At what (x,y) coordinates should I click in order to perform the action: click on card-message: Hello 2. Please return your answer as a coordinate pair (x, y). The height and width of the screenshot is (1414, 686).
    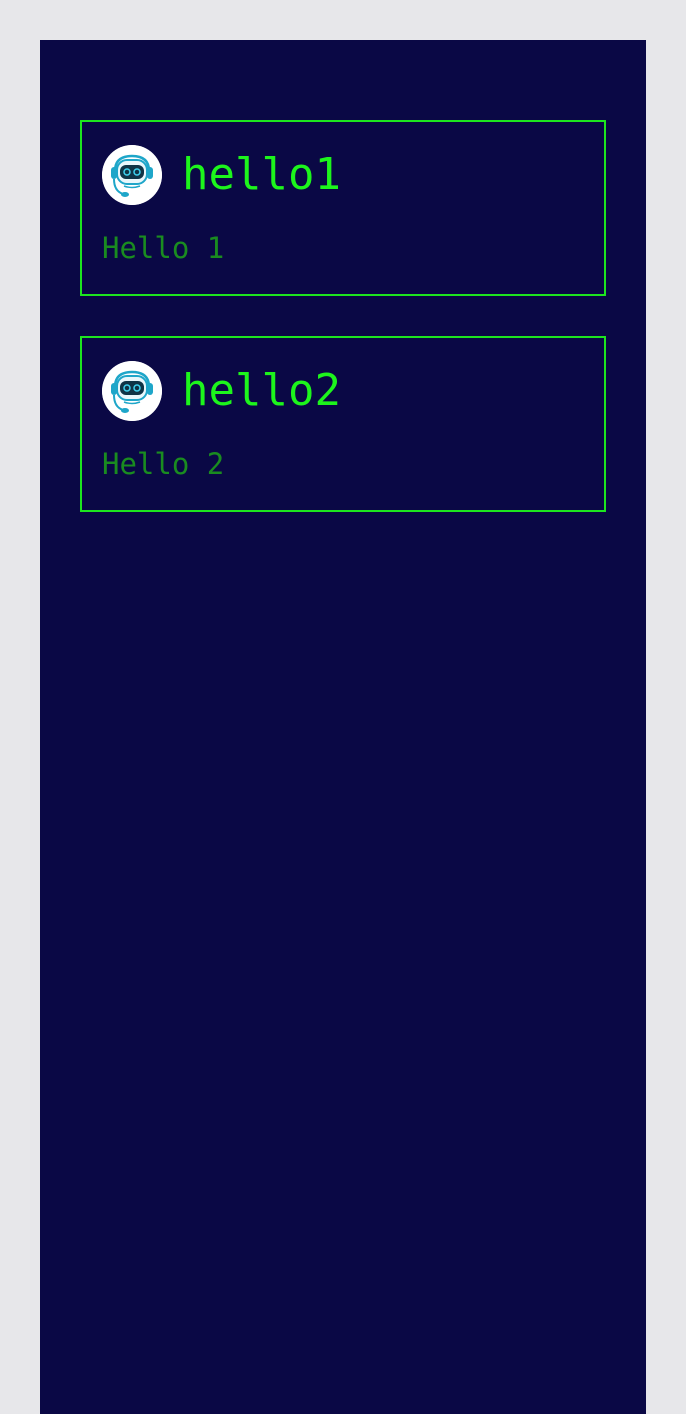
    Looking at the image, I should click on (163, 464).